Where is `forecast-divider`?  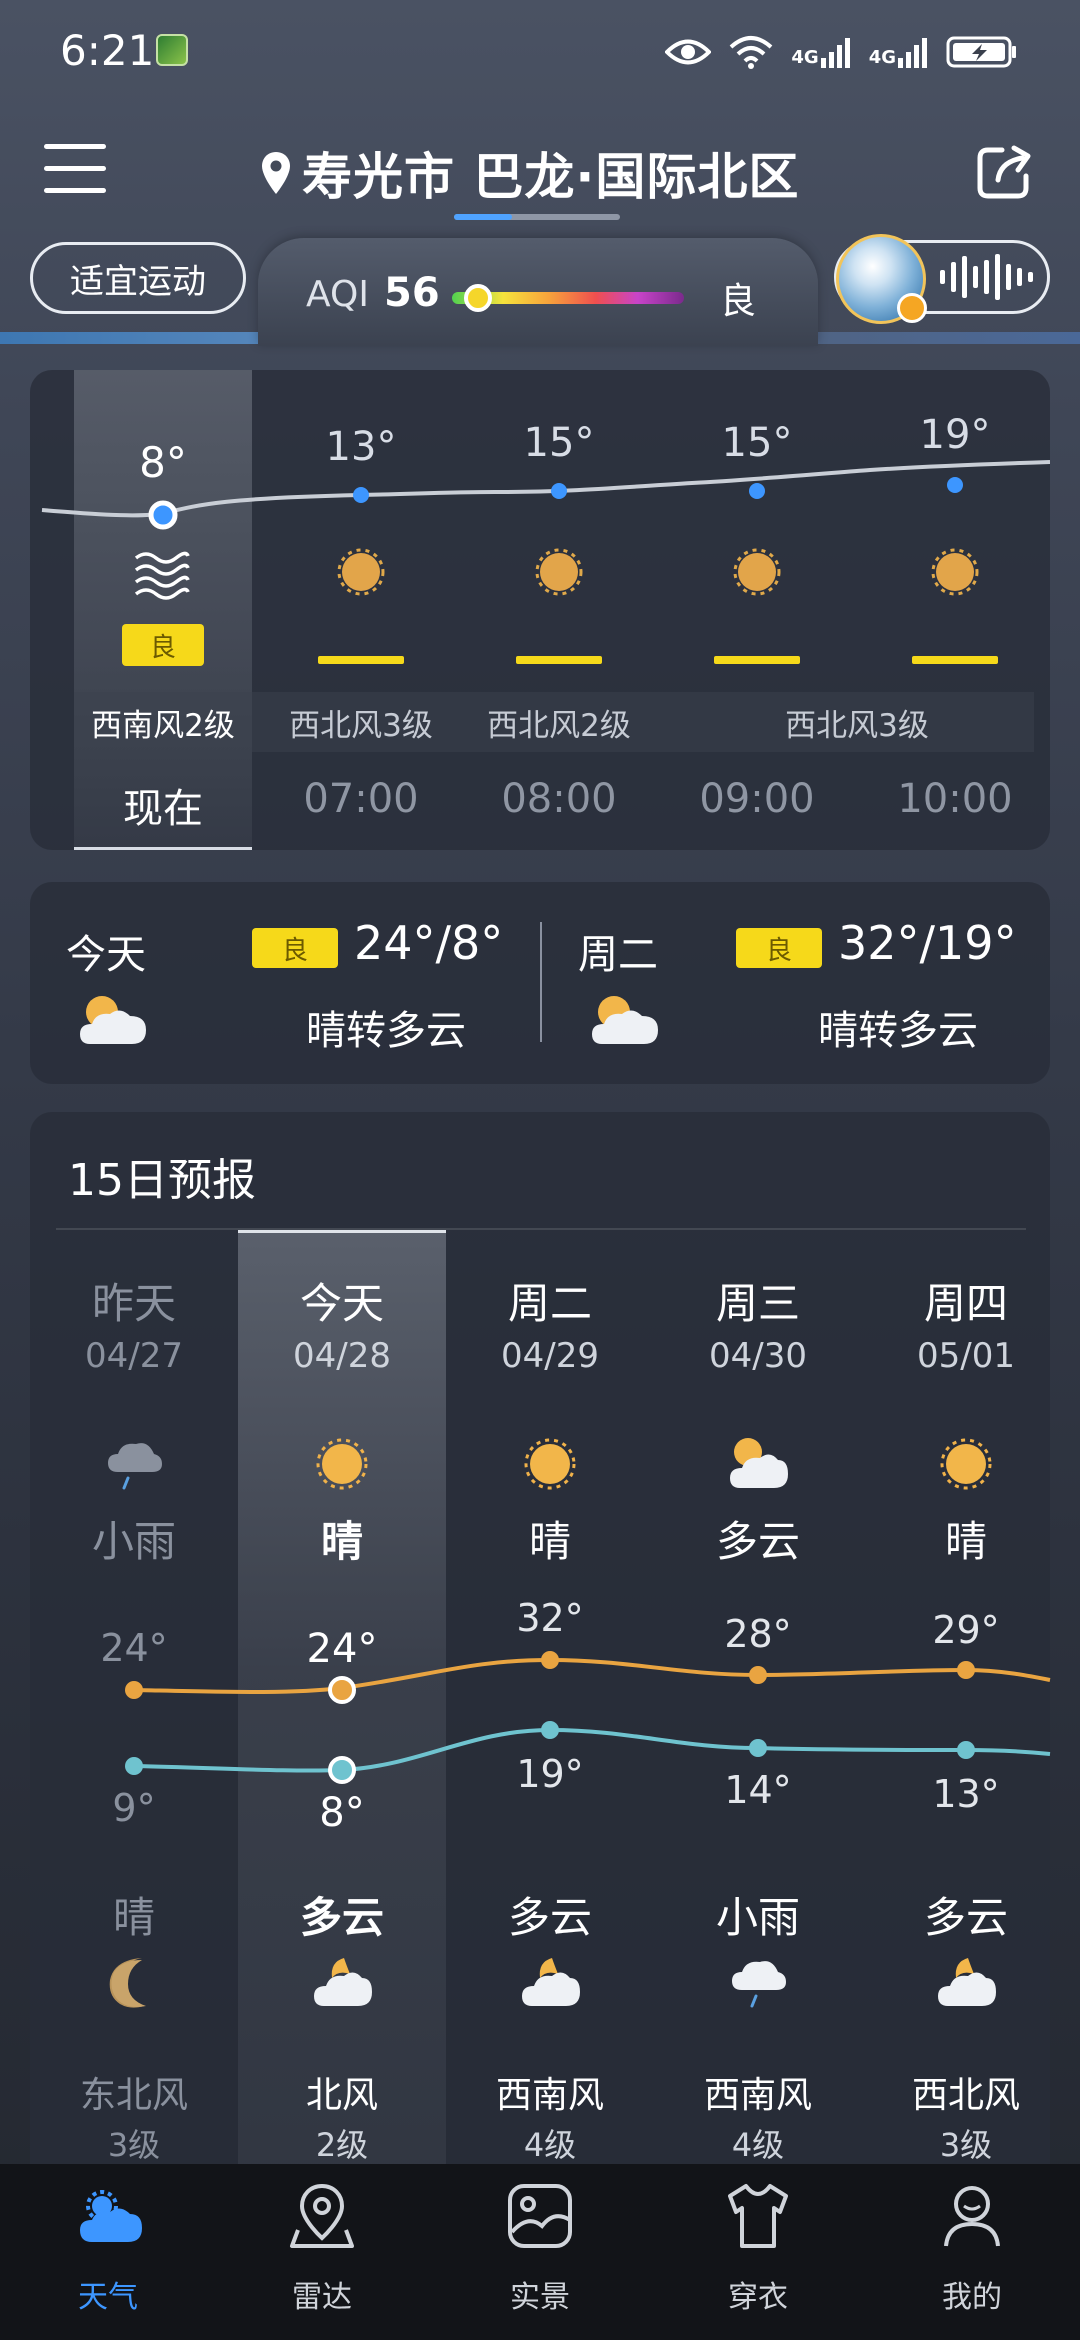
forecast-divider is located at coordinates (541, 1229).